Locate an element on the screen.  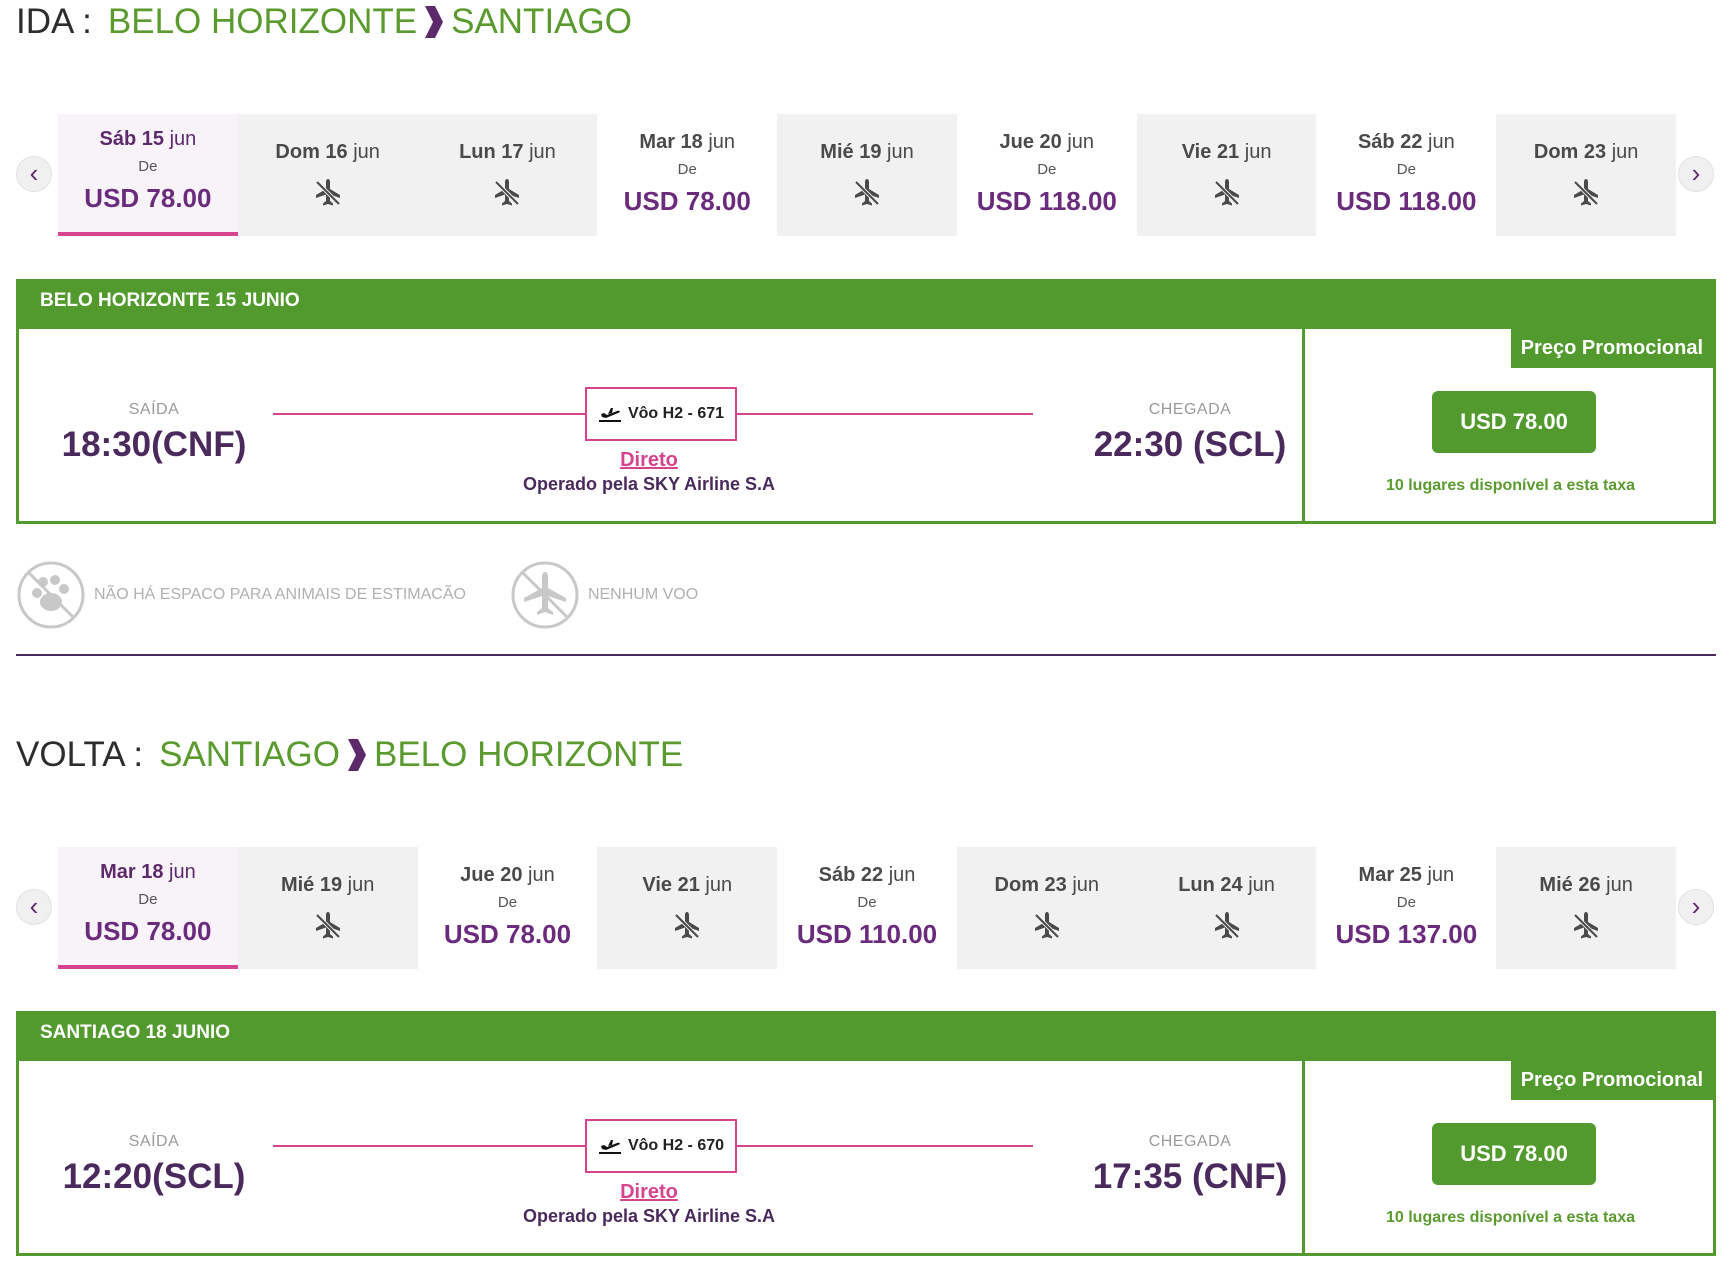
chevron-right-icon: › is located at coordinates (1696, 173).